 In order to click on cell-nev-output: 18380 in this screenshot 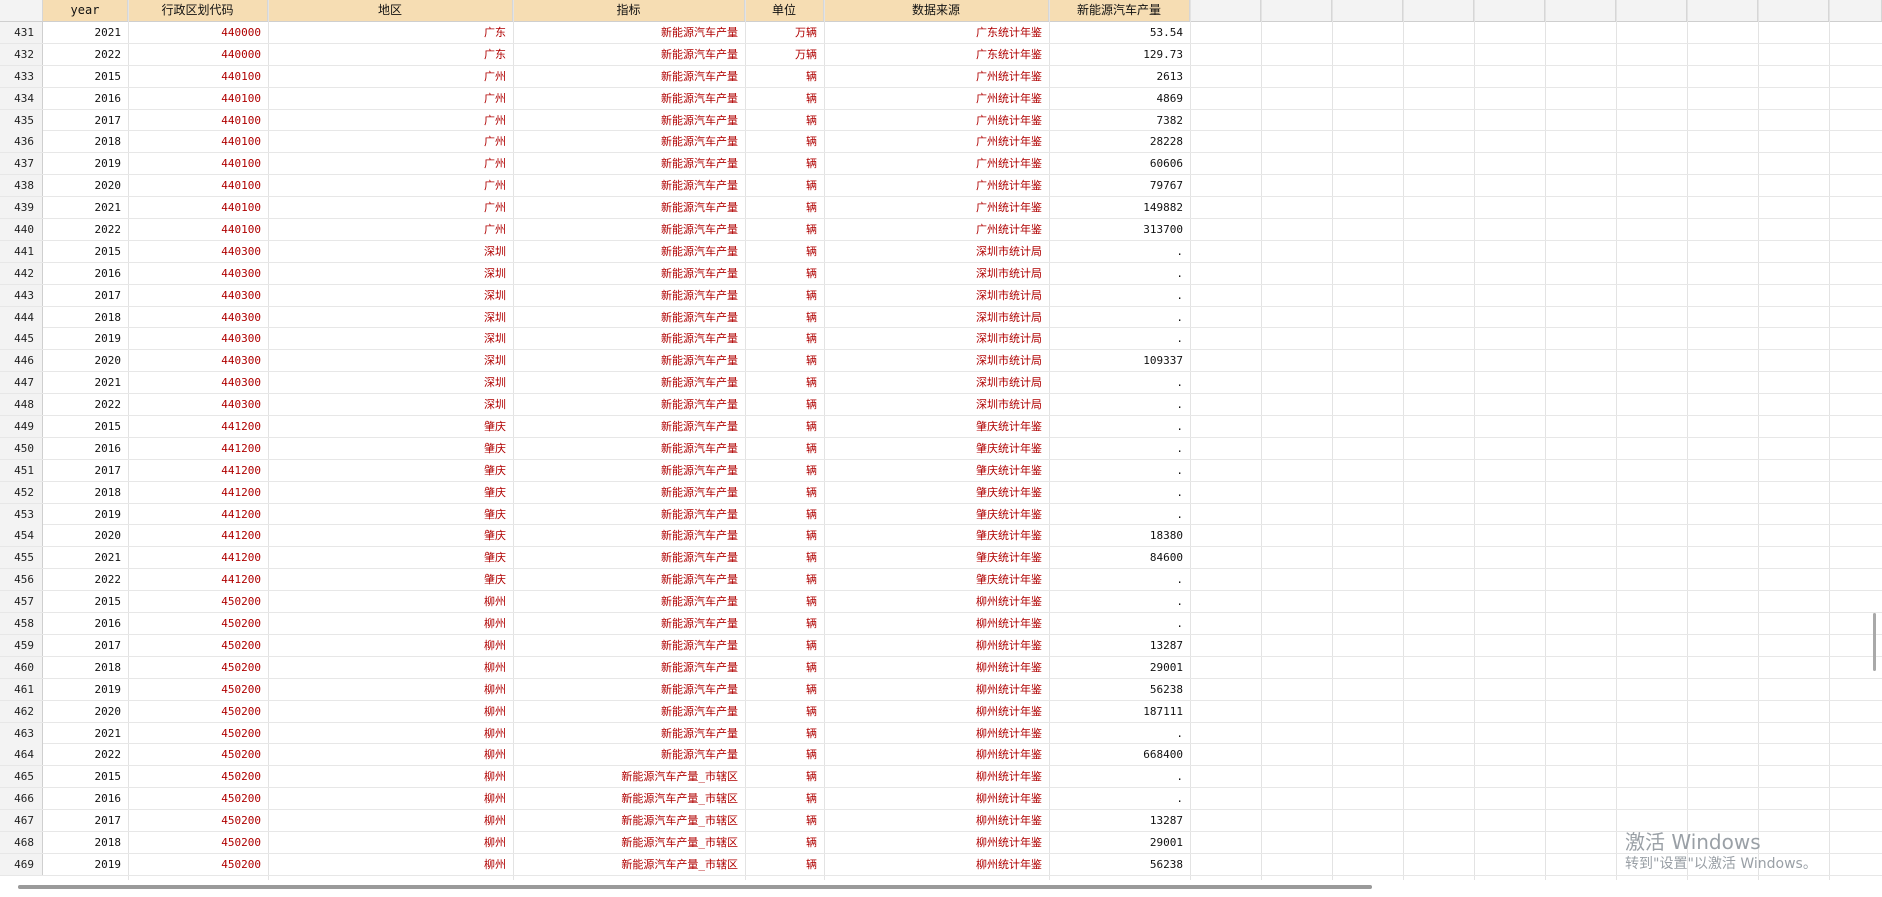, I will do `click(1119, 535)`.